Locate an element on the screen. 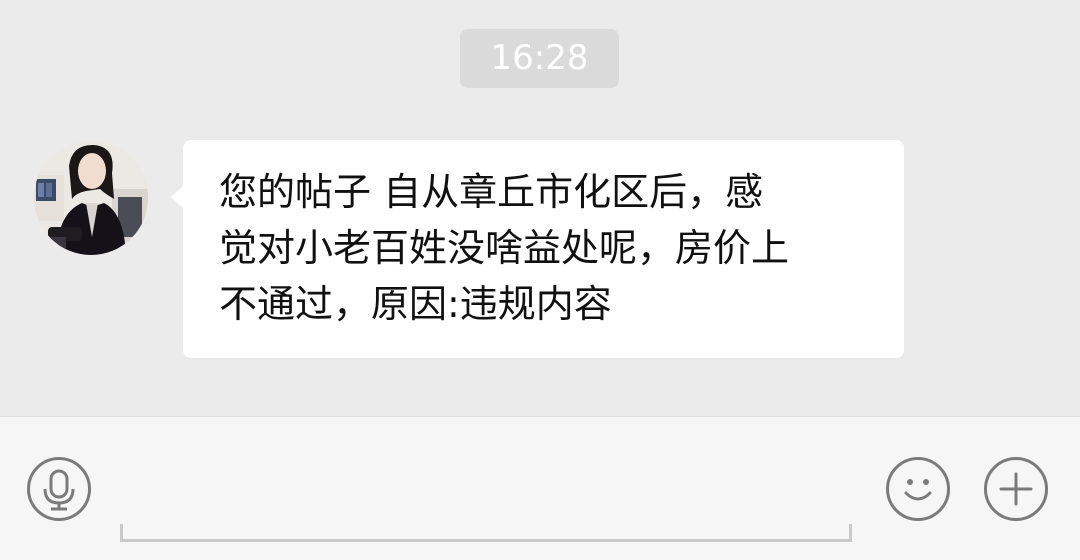 Image resolution: width=1080 pixels, height=560 pixels. voice-input-button is located at coordinates (59, 489).